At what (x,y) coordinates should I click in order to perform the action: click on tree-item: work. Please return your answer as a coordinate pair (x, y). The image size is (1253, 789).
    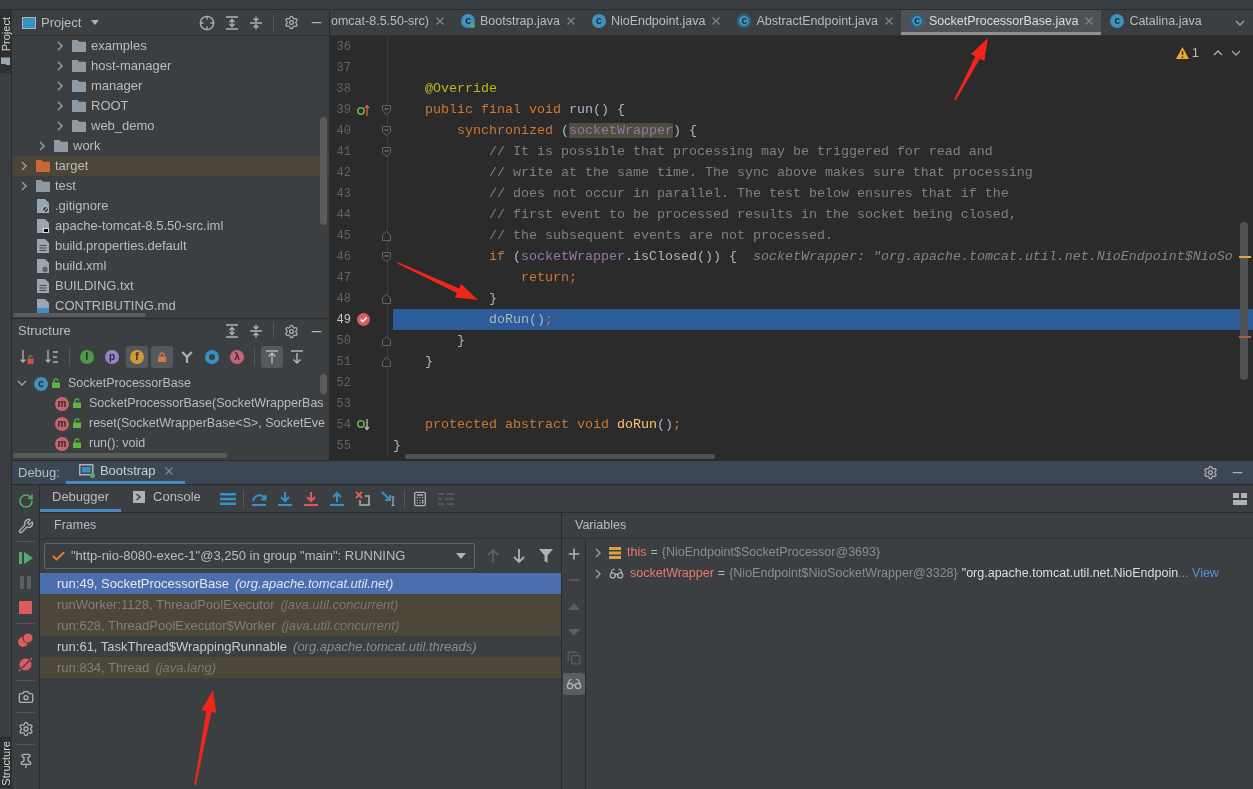
    Looking at the image, I should click on (170, 146).